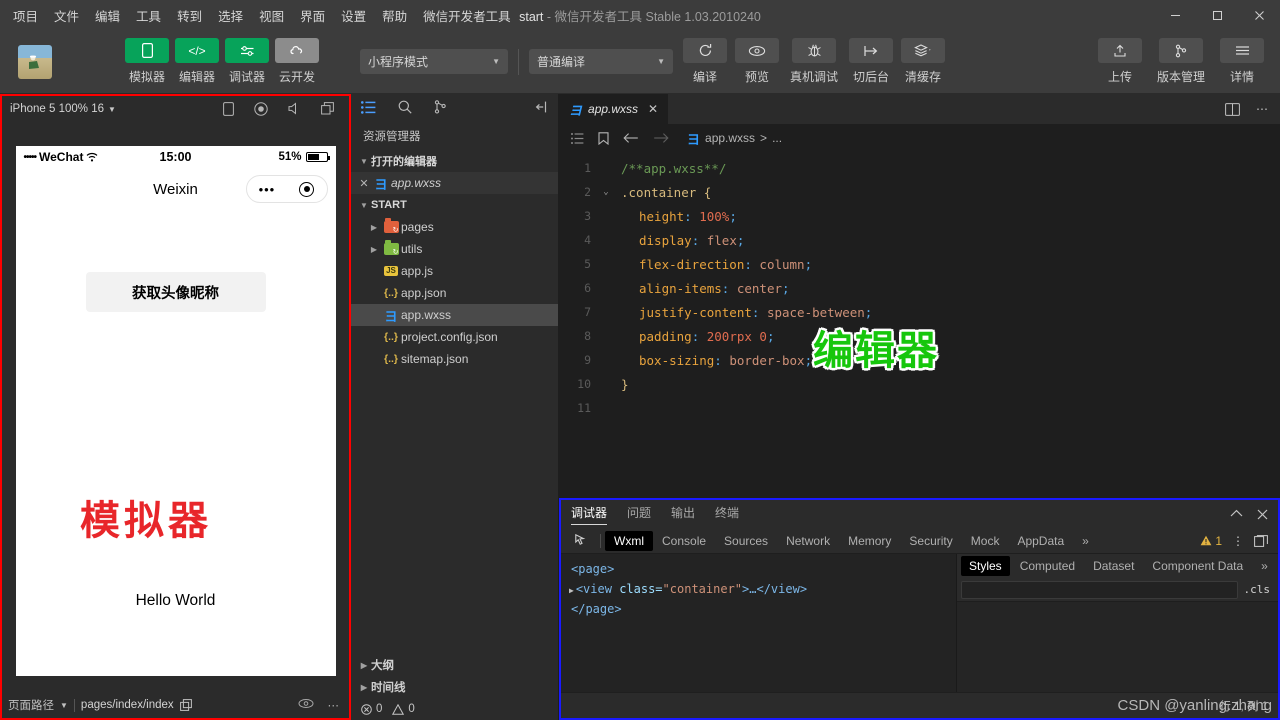 The height and width of the screenshot is (720, 1280). Describe the element at coordinates (454, 293) in the screenshot. I see `tree-item-app-json: {..} app.json` at that location.